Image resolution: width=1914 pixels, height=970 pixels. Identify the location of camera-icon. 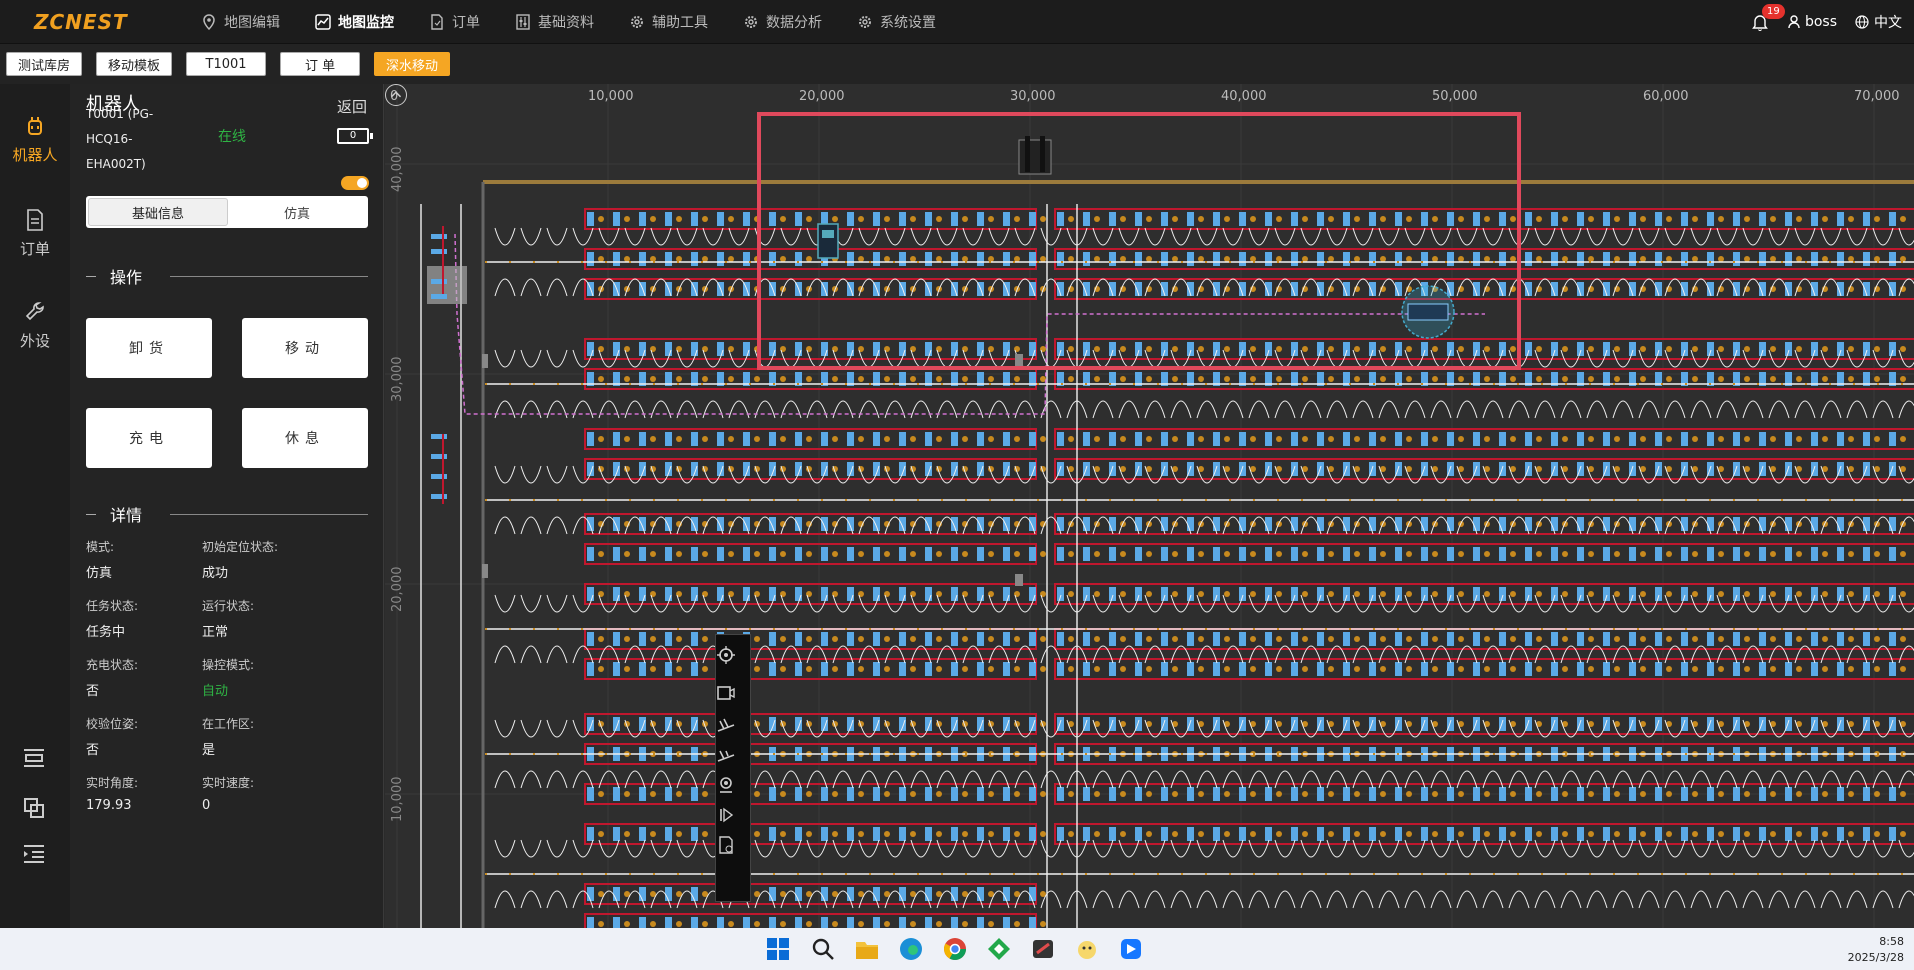
(726, 693).